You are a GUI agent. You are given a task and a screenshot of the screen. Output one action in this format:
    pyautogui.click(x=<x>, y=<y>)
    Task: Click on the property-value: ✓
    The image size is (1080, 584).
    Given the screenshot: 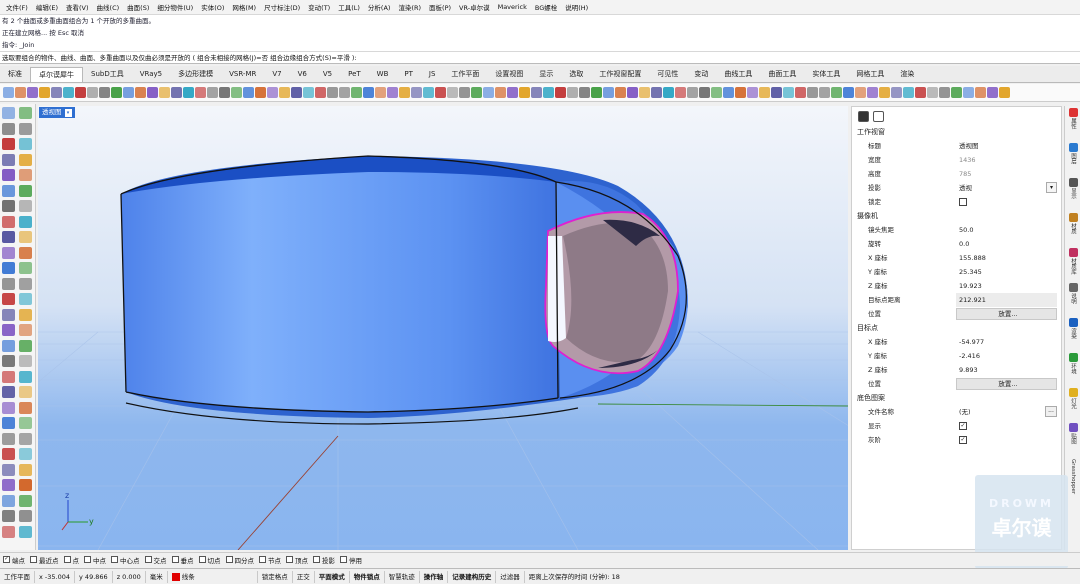 What is the action you would take?
    pyautogui.click(x=1008, y=440)
    